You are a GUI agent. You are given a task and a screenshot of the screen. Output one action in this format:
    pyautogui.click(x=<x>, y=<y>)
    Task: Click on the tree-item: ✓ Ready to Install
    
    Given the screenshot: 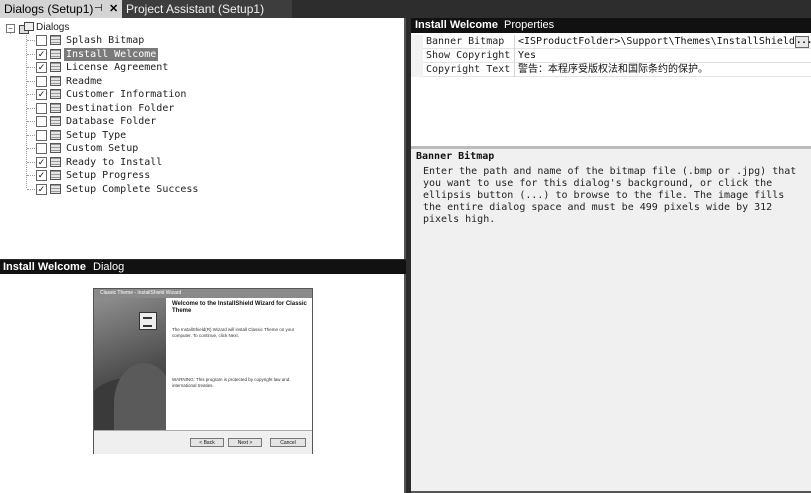 What is the action you would take?
    pyautogui.click(x=110, y=162)
    